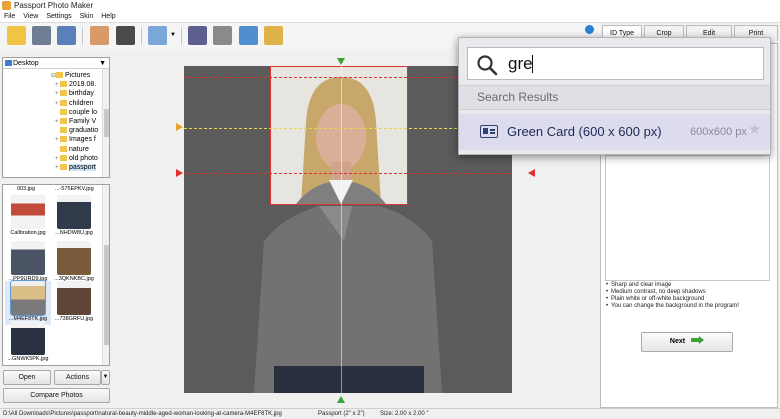 The image size is (780, 419). I want to click on search-result-item: Green Card (600 x 600 px) 600x600 px ★, so click(614, 132).